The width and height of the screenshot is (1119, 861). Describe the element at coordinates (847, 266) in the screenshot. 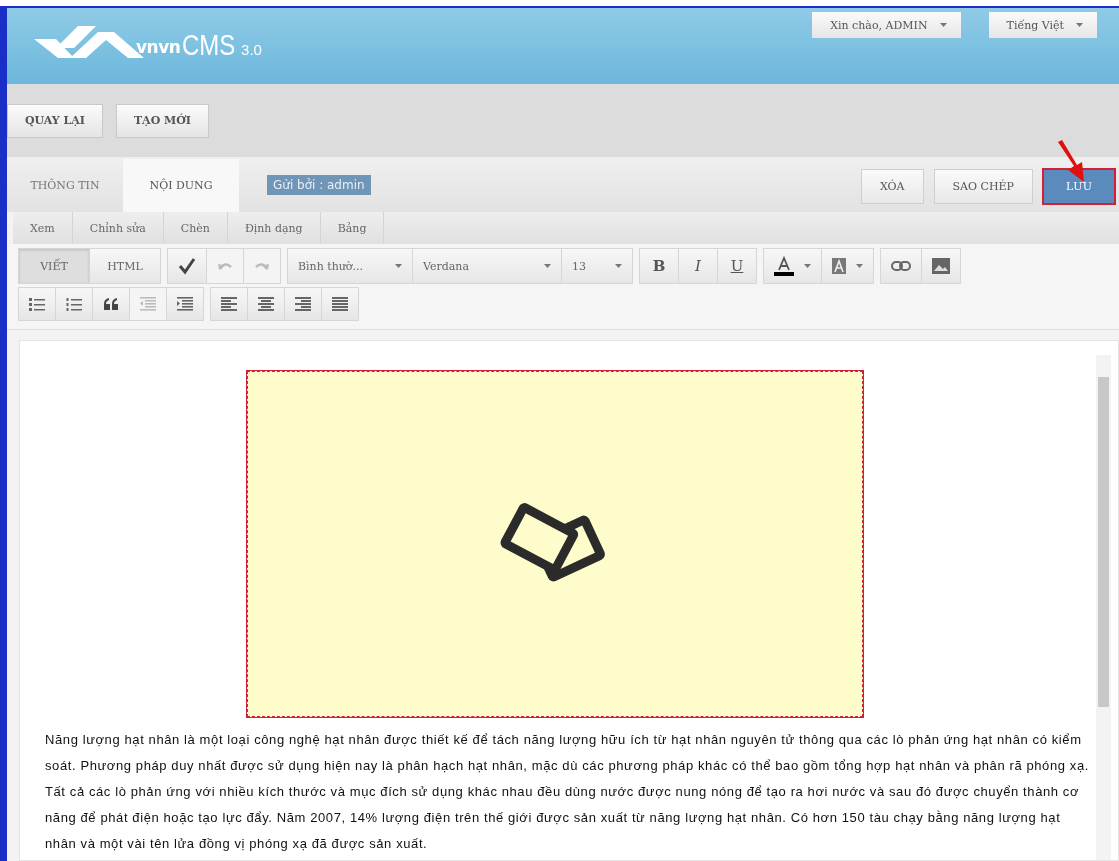

I see `highlight-button` at that location.